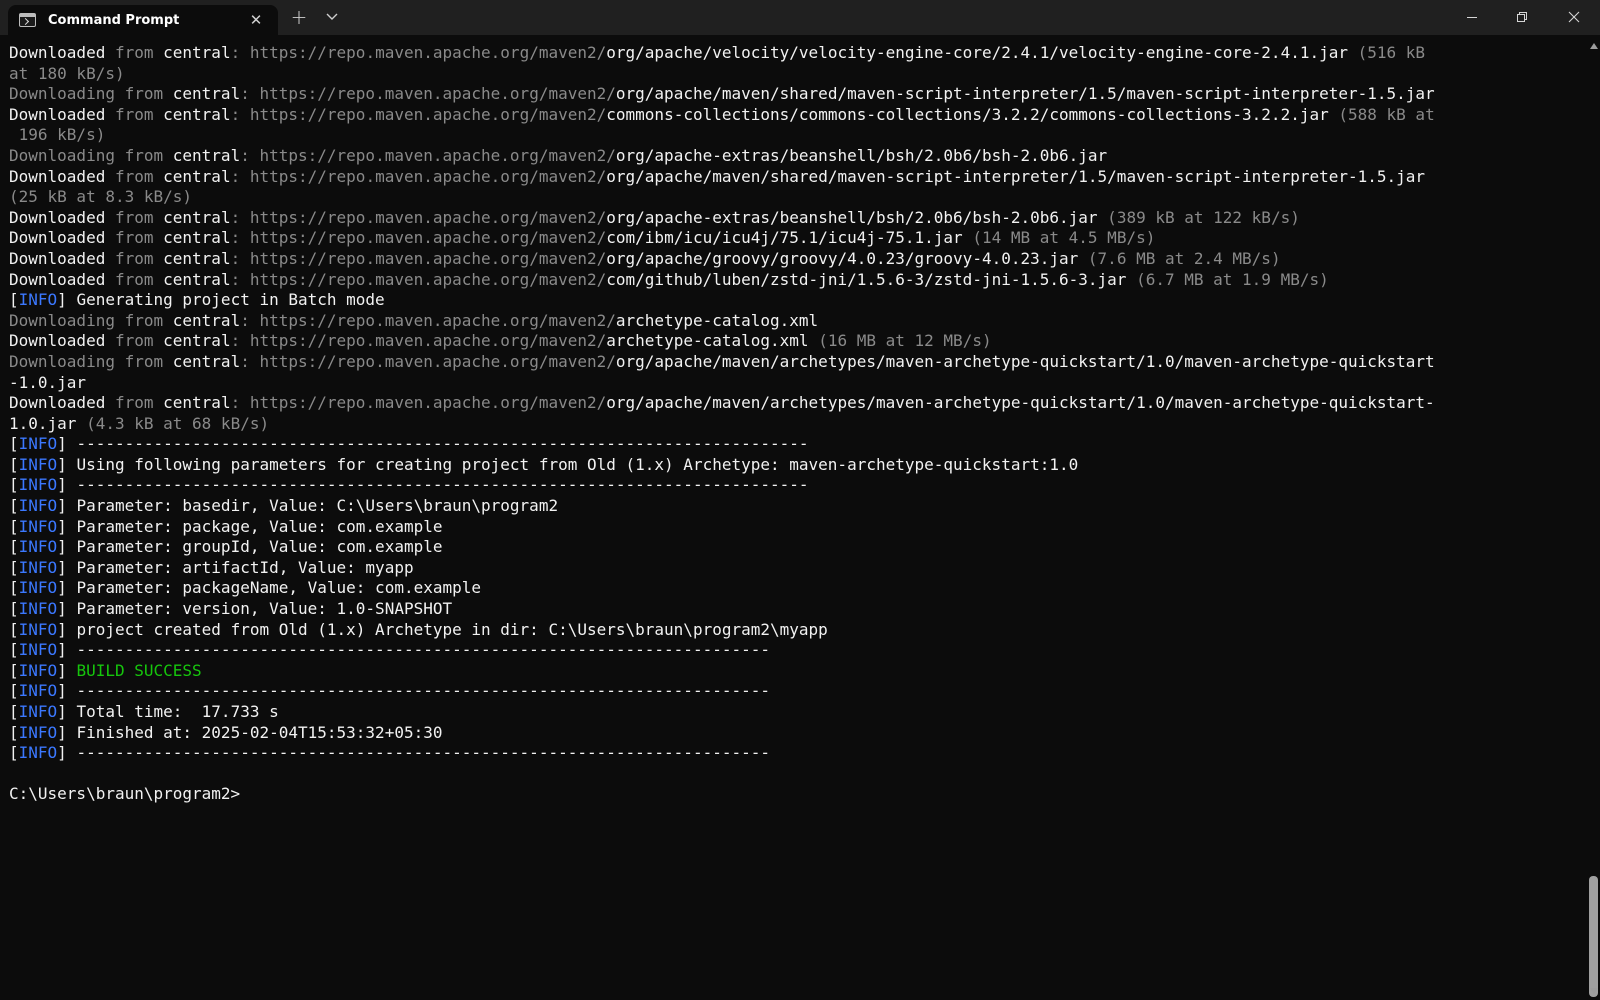 This screenshot has height=1000, width=1600. What do you see at coordinates (91, 361) in the screenshot?
I see `terminal-text: Downloading from` at bounding box center [91, 361].